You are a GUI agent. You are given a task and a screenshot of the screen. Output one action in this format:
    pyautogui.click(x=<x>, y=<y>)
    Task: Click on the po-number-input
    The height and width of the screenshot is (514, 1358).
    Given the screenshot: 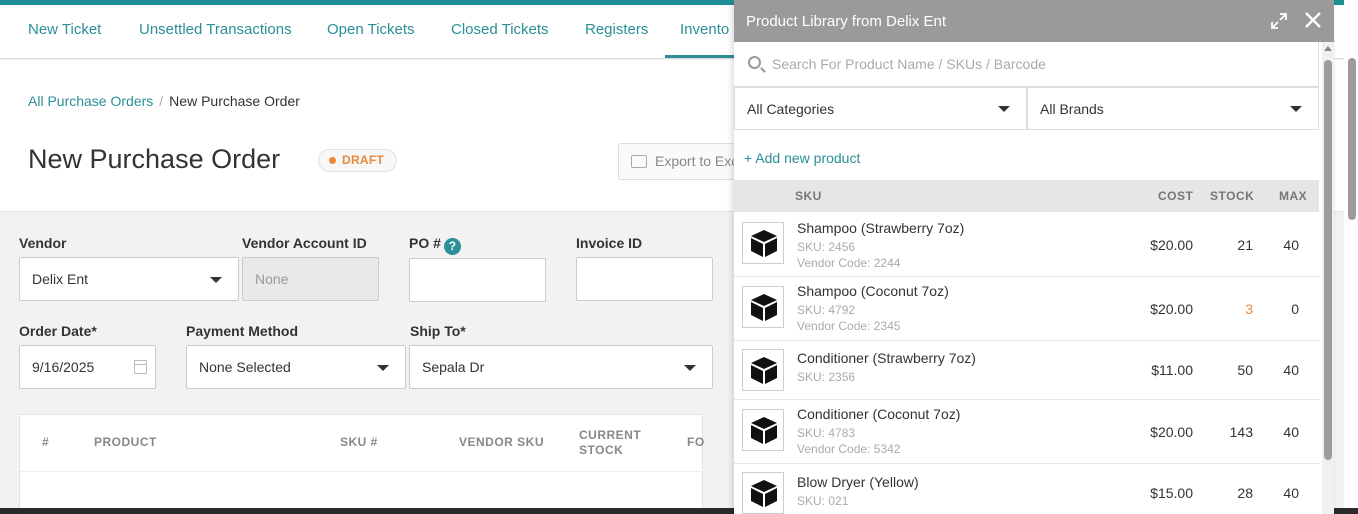 What is the action you would take?
    pyautogui.click(x=477, y=280)
    